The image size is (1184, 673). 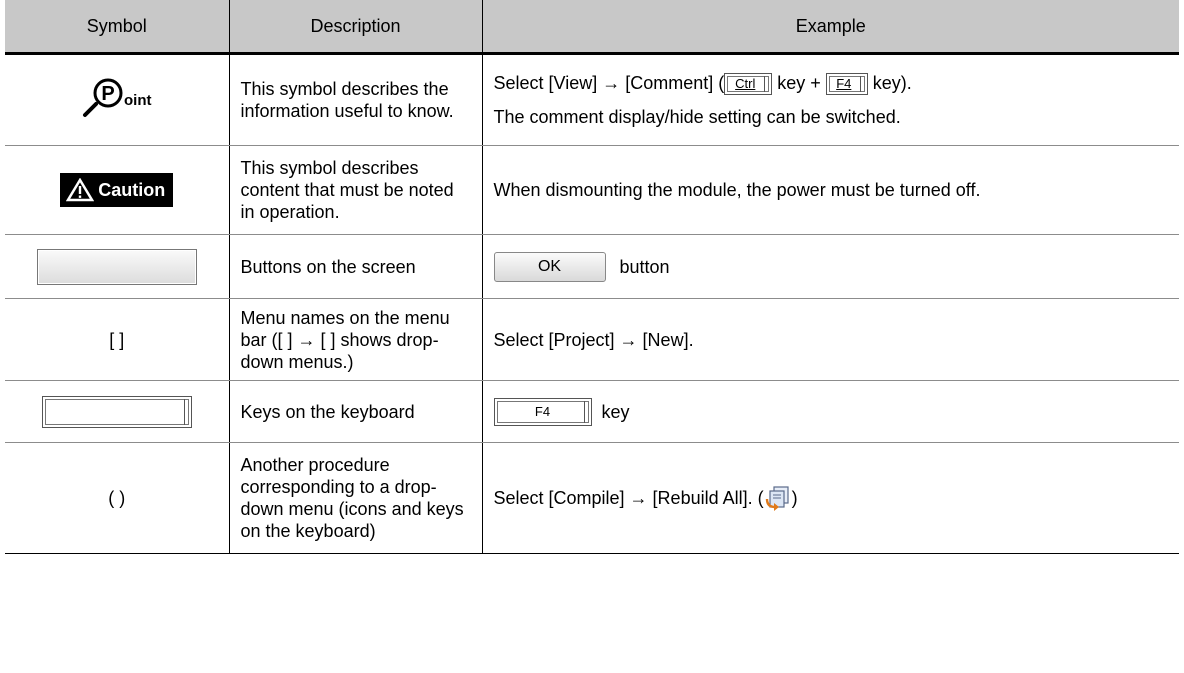 What do you see at coordinates (117, 339) in the screenshot?
I see `symbol-cell: [ ]` at bounding box center [117, 339].